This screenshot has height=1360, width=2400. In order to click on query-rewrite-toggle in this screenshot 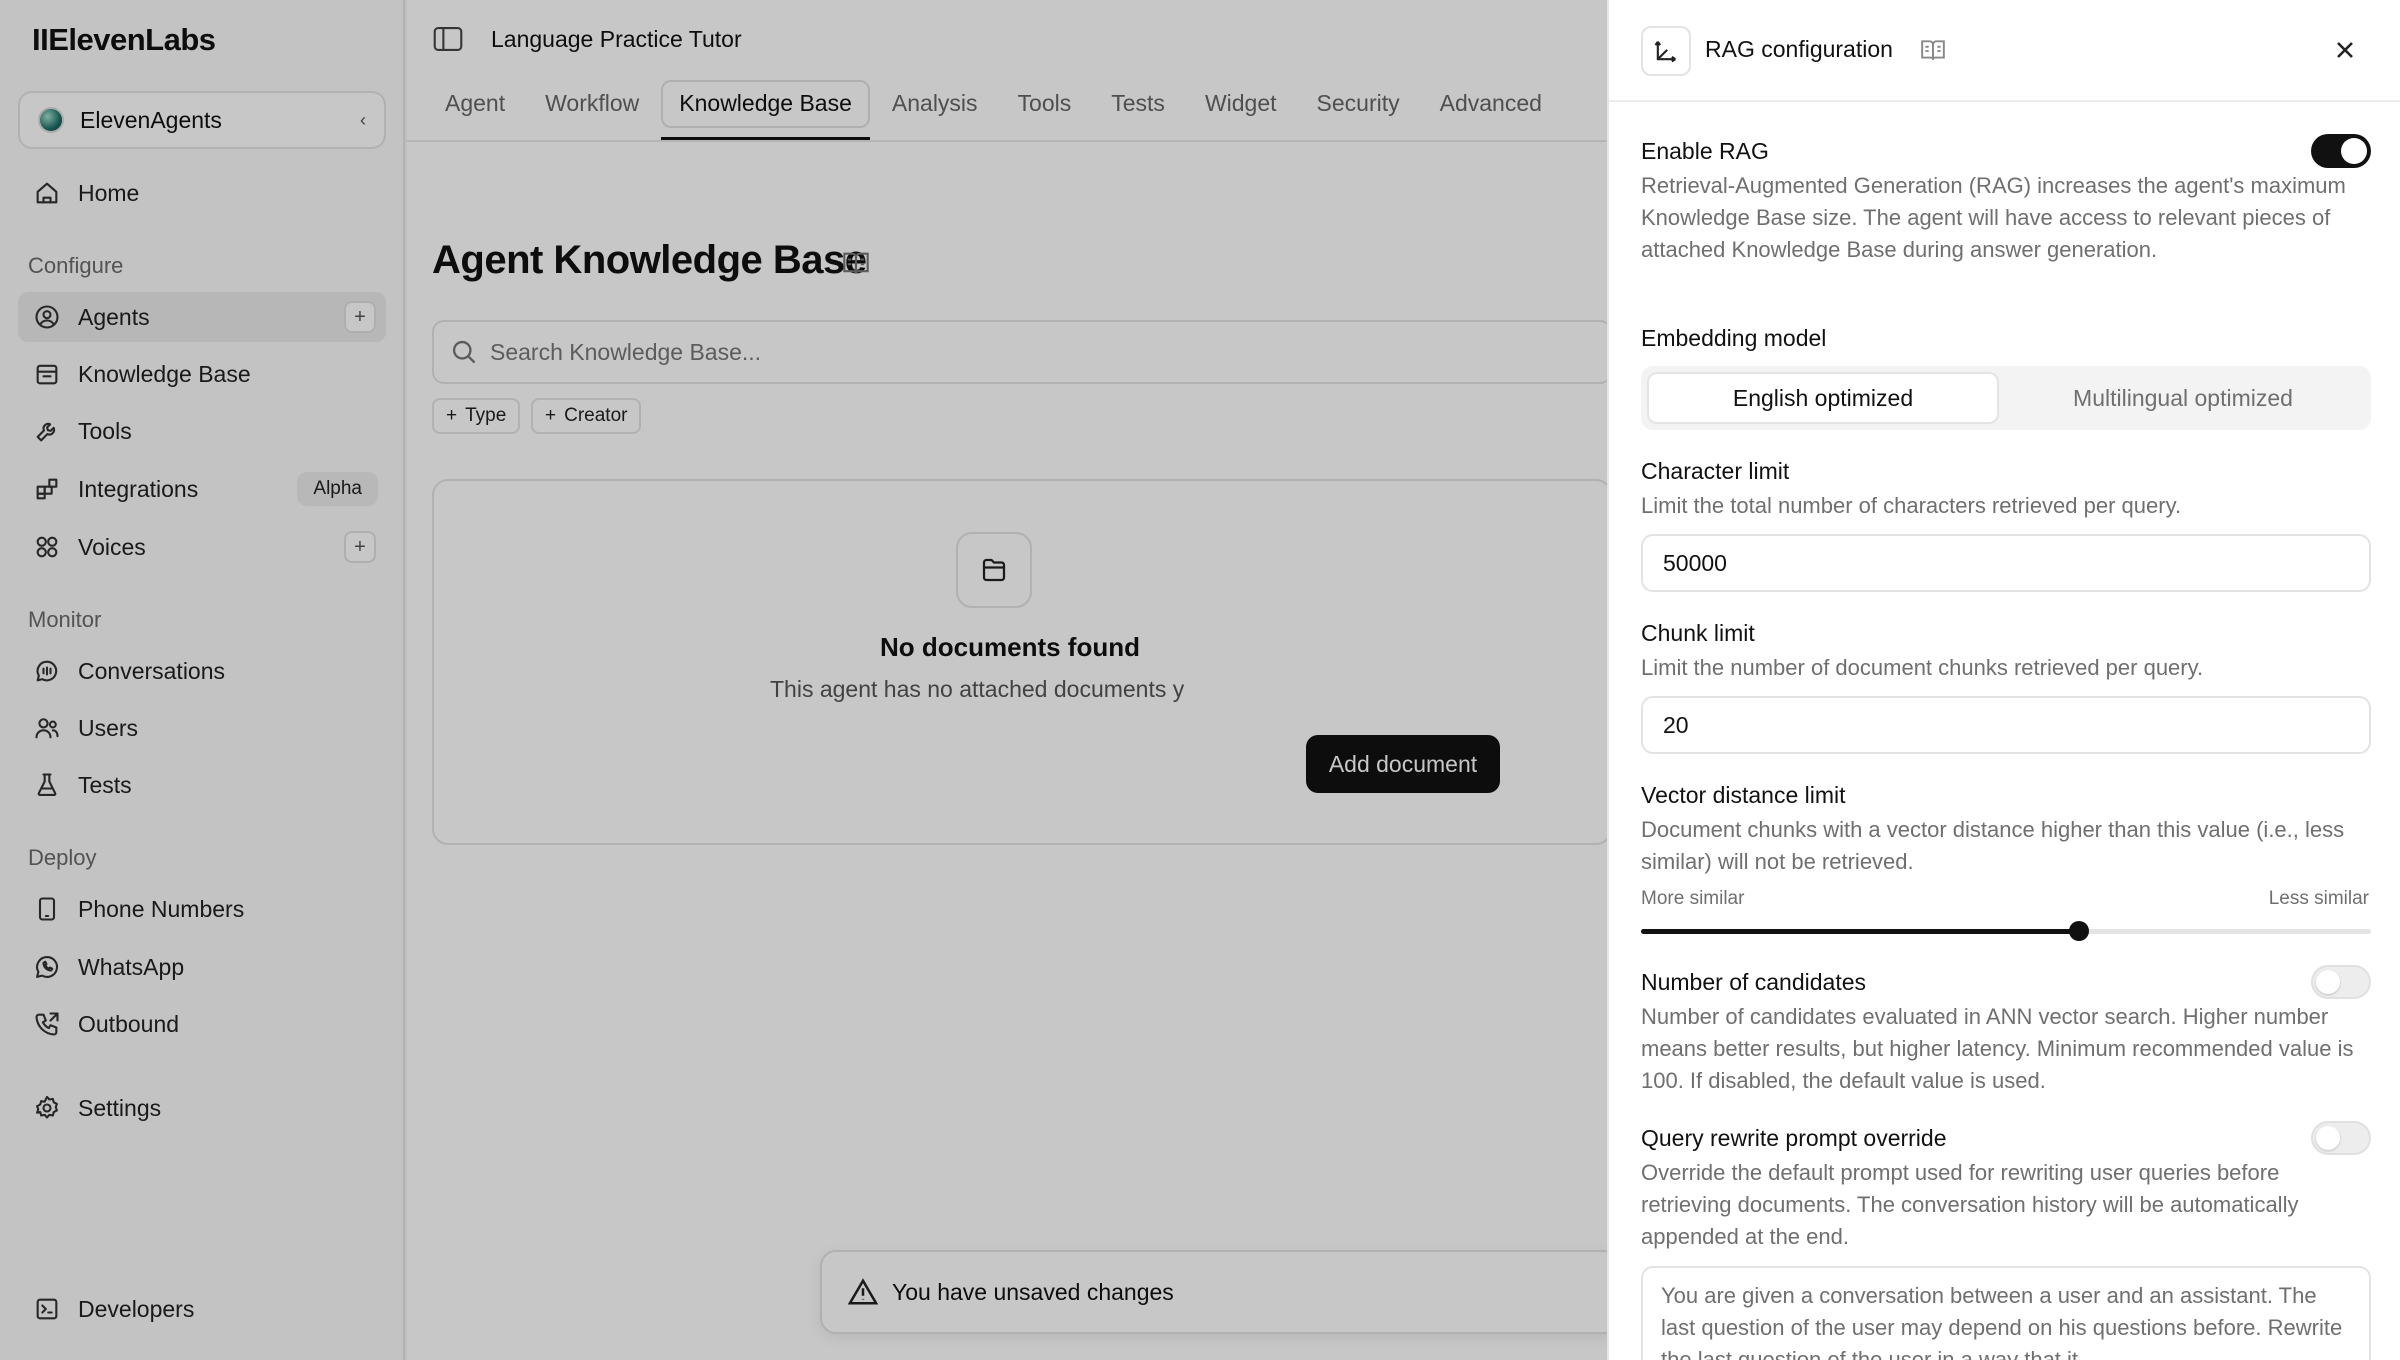, I will do `click(2341, 1138)`.